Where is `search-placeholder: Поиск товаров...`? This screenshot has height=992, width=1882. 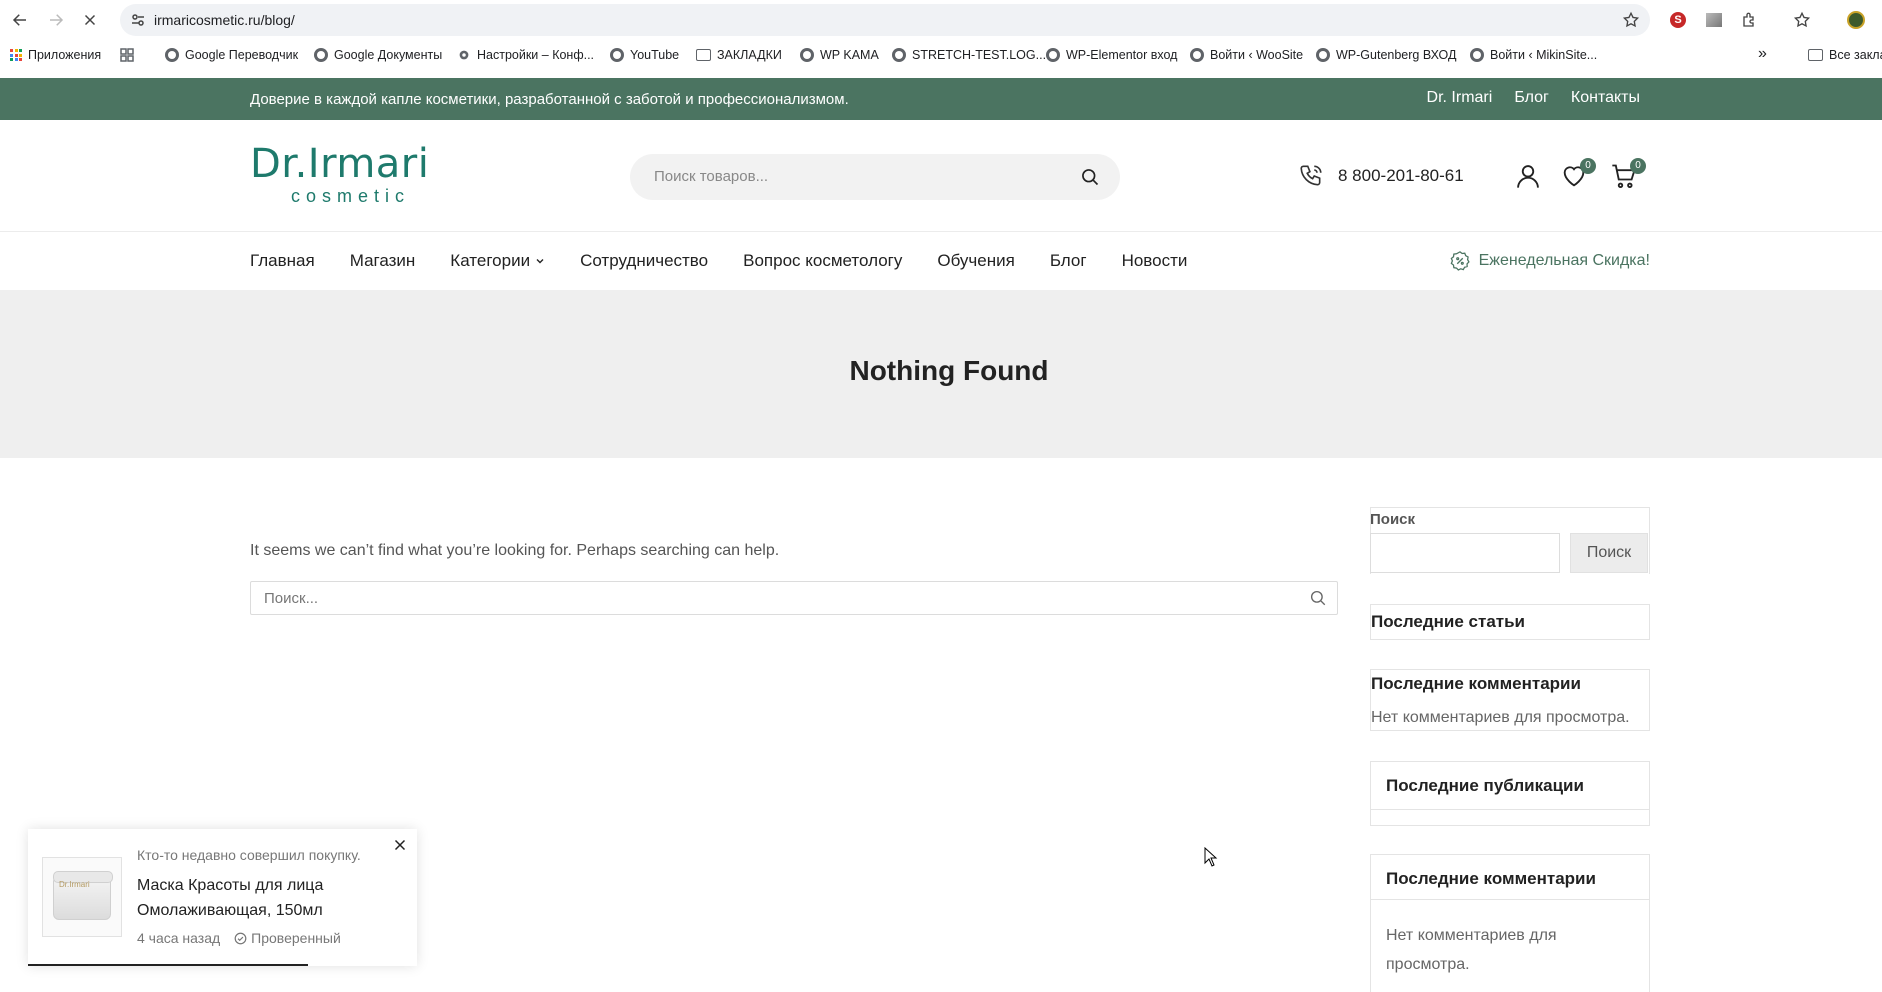 search-placeholder: Поиск товаров... is located at coordinates (711, 176).